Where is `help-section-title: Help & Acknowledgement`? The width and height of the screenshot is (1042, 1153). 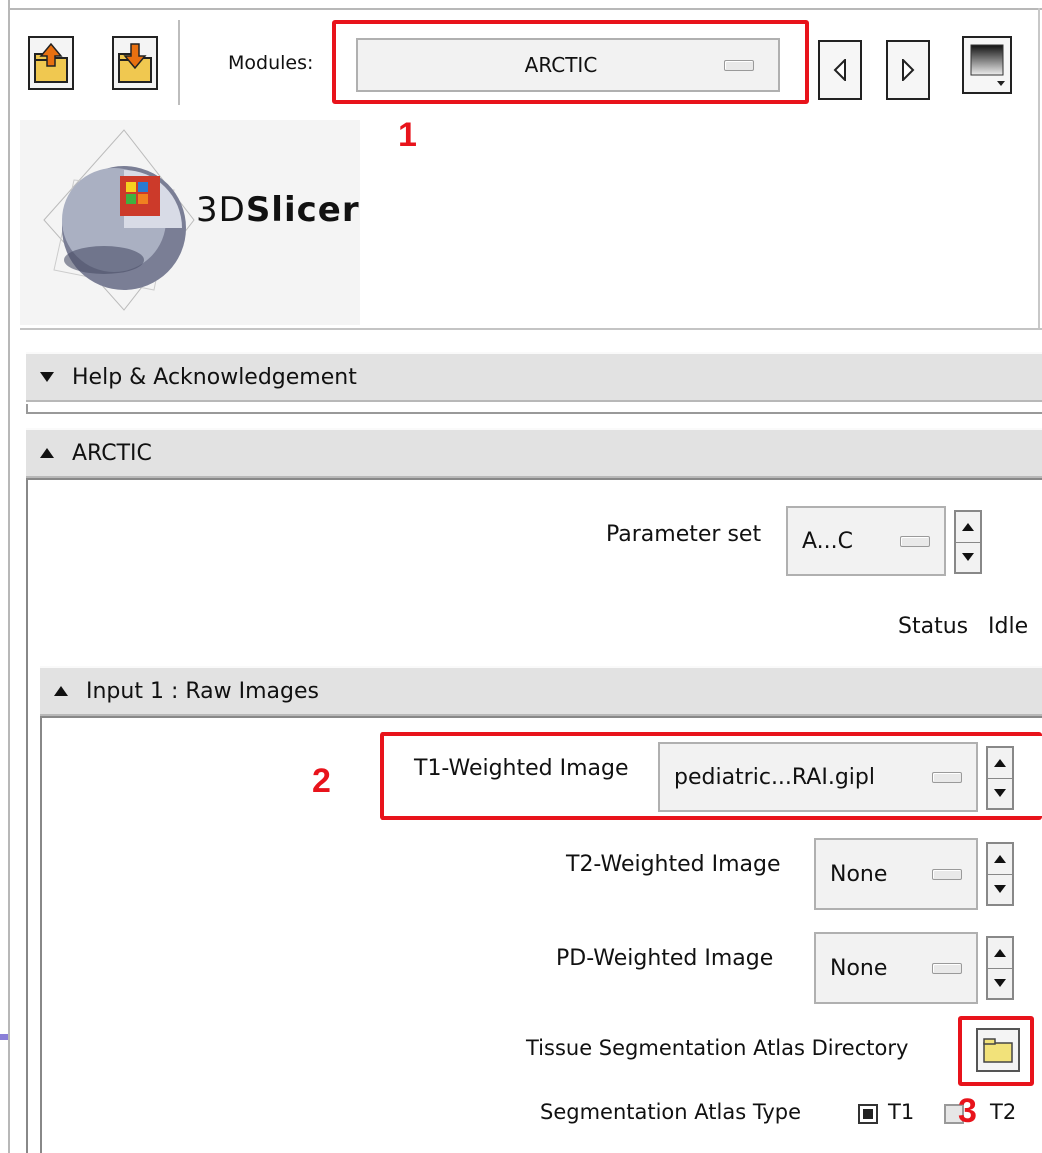 help-section-title: Help & Acknowledgement is located at coordinates (214, 377).